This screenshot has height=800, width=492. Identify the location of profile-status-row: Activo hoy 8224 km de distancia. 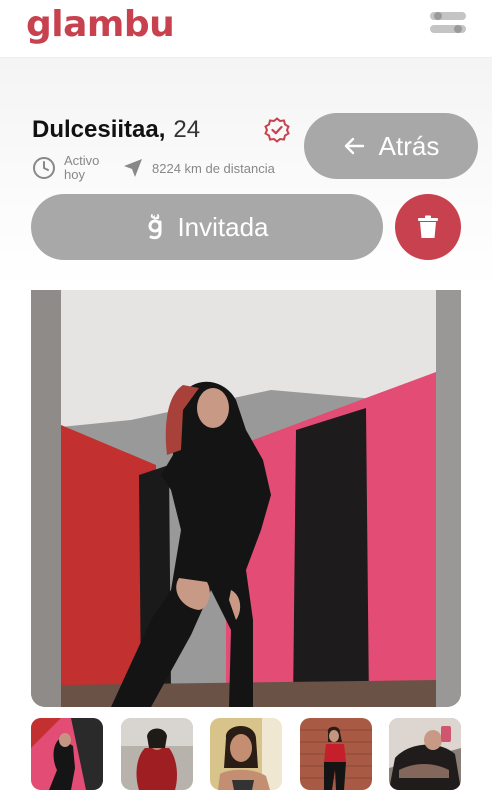
(153, 168).